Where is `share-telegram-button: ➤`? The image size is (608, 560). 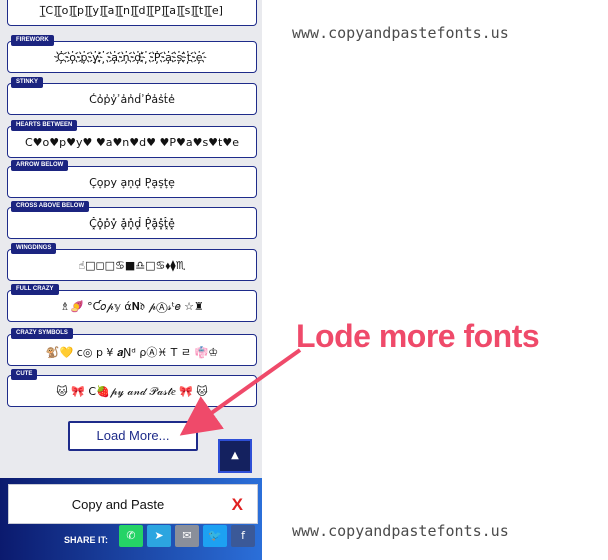 share-telegram-button: ➤ is located at coordinates (159, 536).